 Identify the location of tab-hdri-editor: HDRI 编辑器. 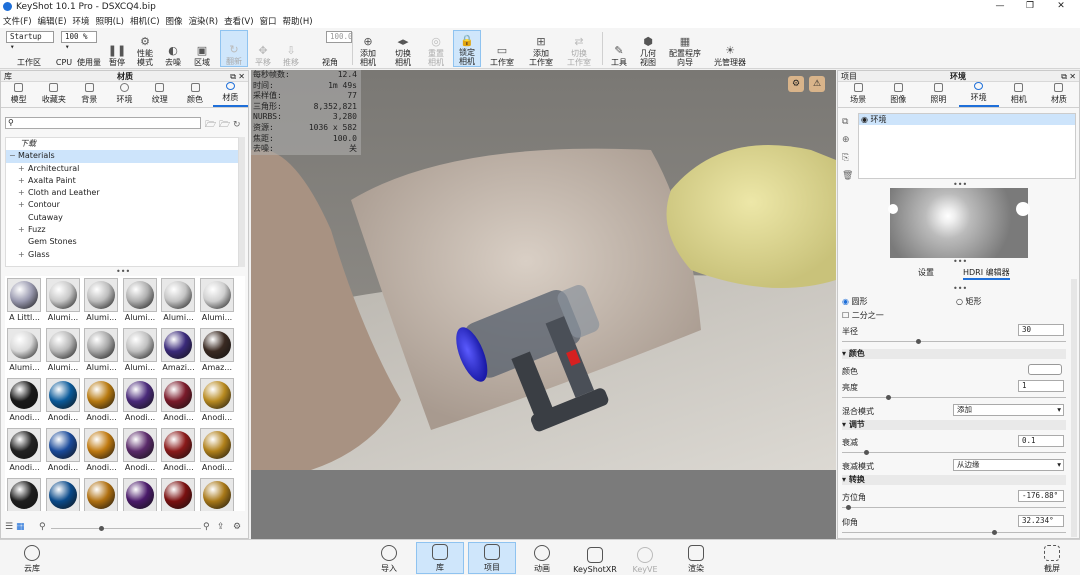
(986, 273).